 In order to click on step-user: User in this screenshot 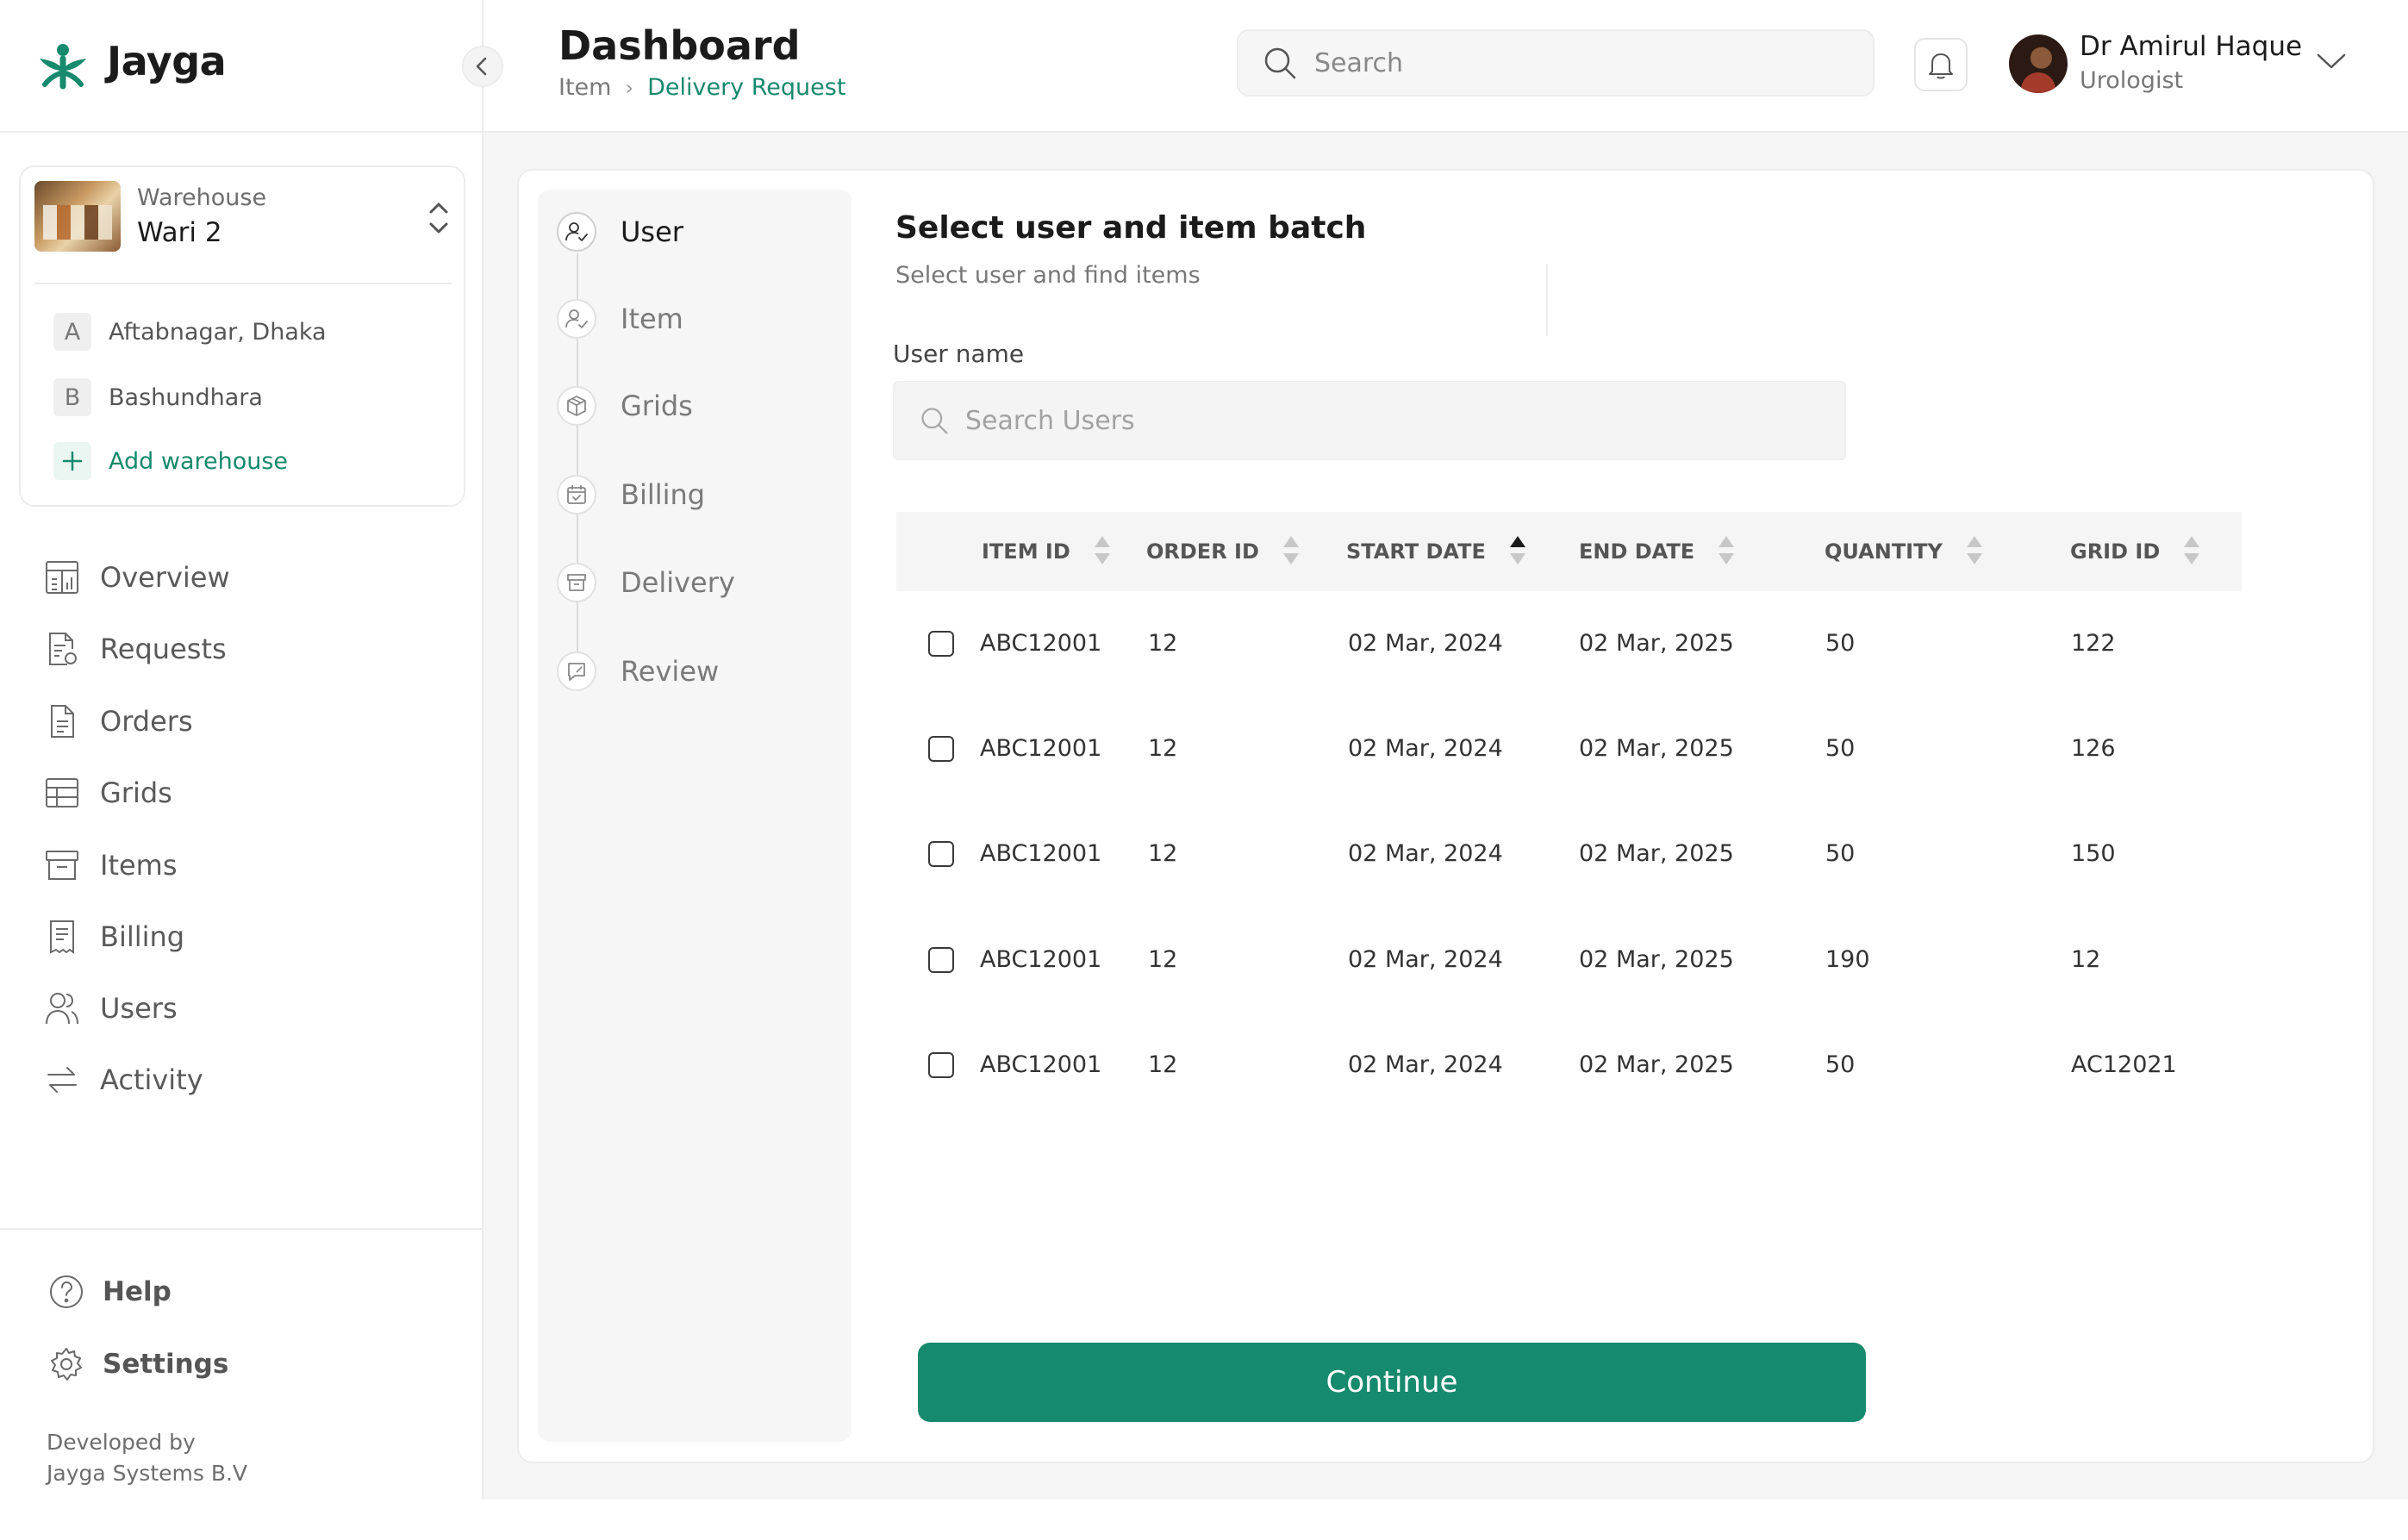, I will do `click(620, 231)`.